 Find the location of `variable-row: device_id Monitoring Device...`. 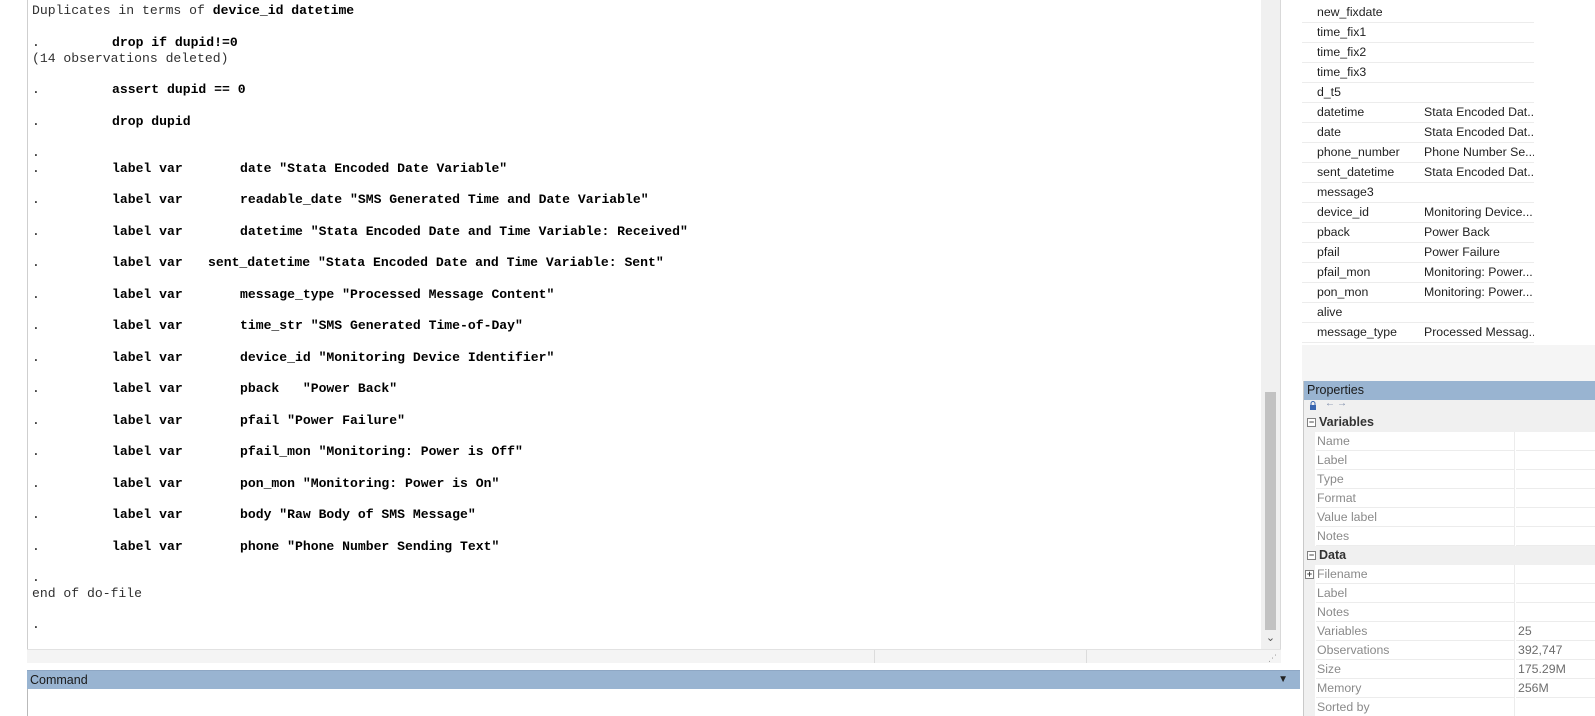

variable-row: device_id Monitoring Device... is located at coordinates (1418, 213).